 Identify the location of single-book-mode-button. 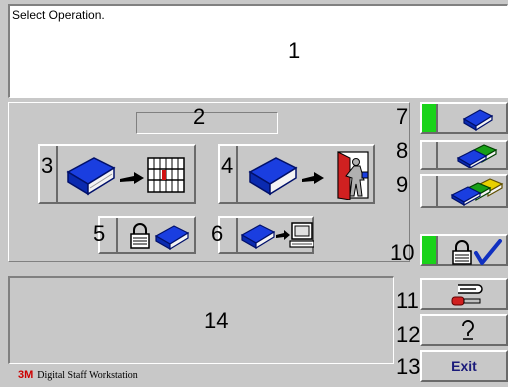
(464, 118).